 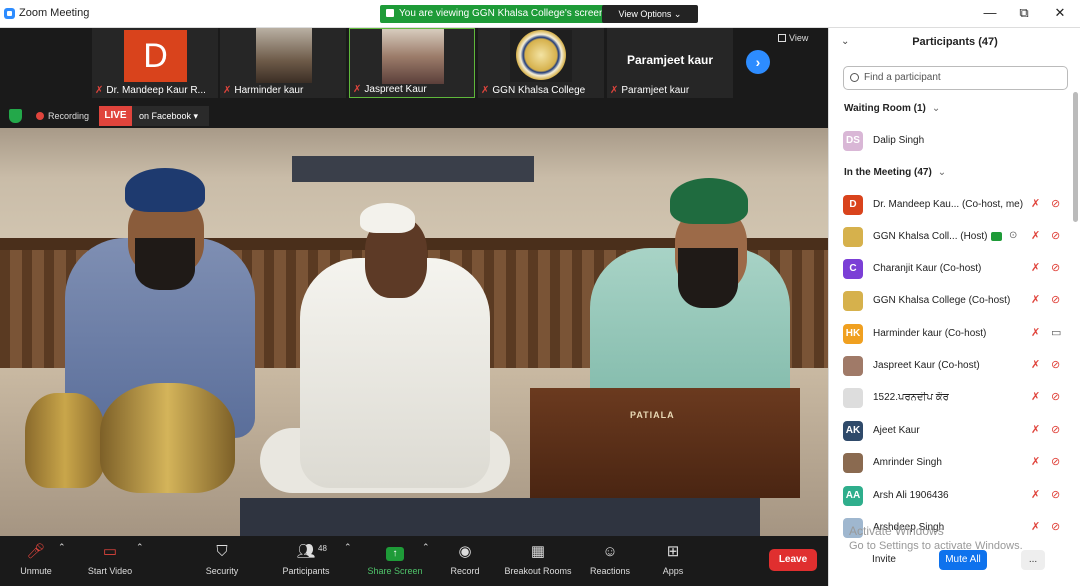 What do you see at coordinates (1024, 13) in the screenshot?
I see `maximize-button: ⧉` at bounding box center [1024, 13].